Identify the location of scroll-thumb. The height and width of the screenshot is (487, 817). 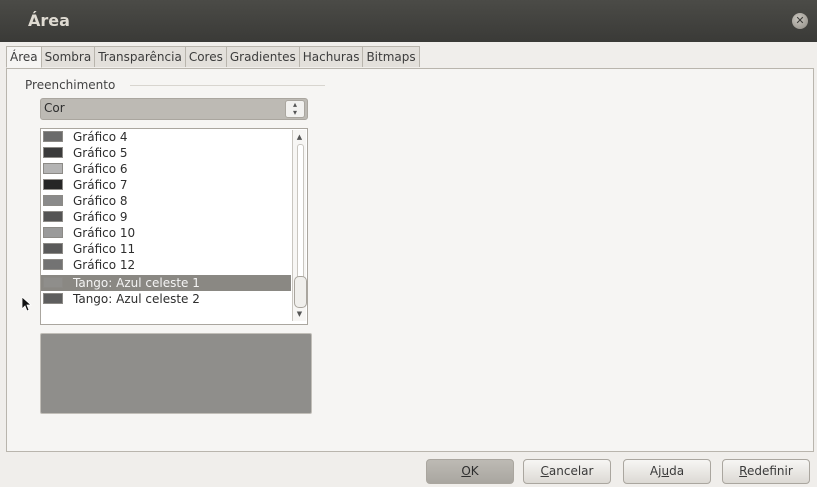
(300, 292).